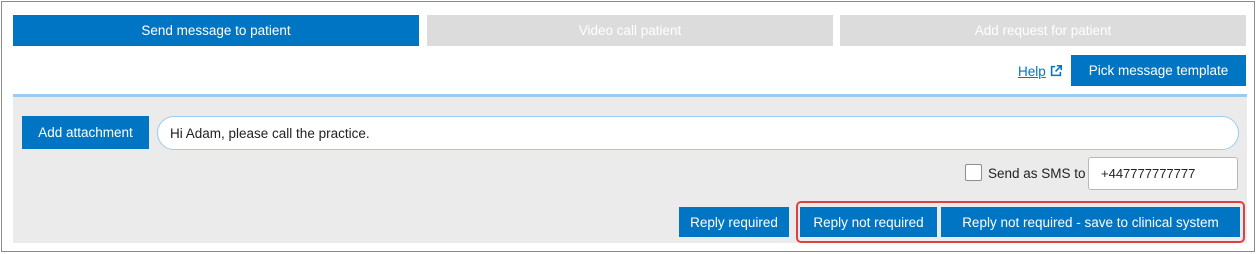 The height and width of the screenshot is (254, 1257). I want to click on tab-video-call: Video call patient, so click(630, 30).